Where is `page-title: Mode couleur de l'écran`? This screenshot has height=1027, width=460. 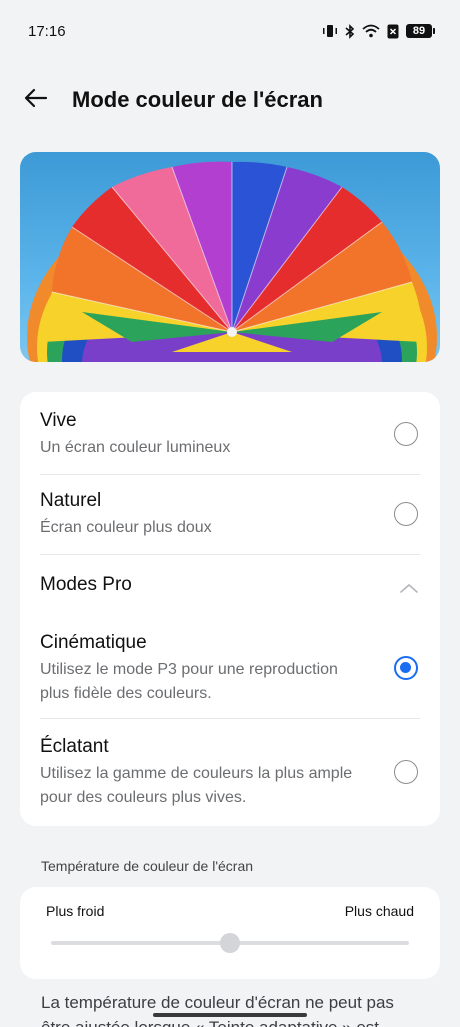
page-title: Mode couleur de l'écran is located at coordinates (197, 99).